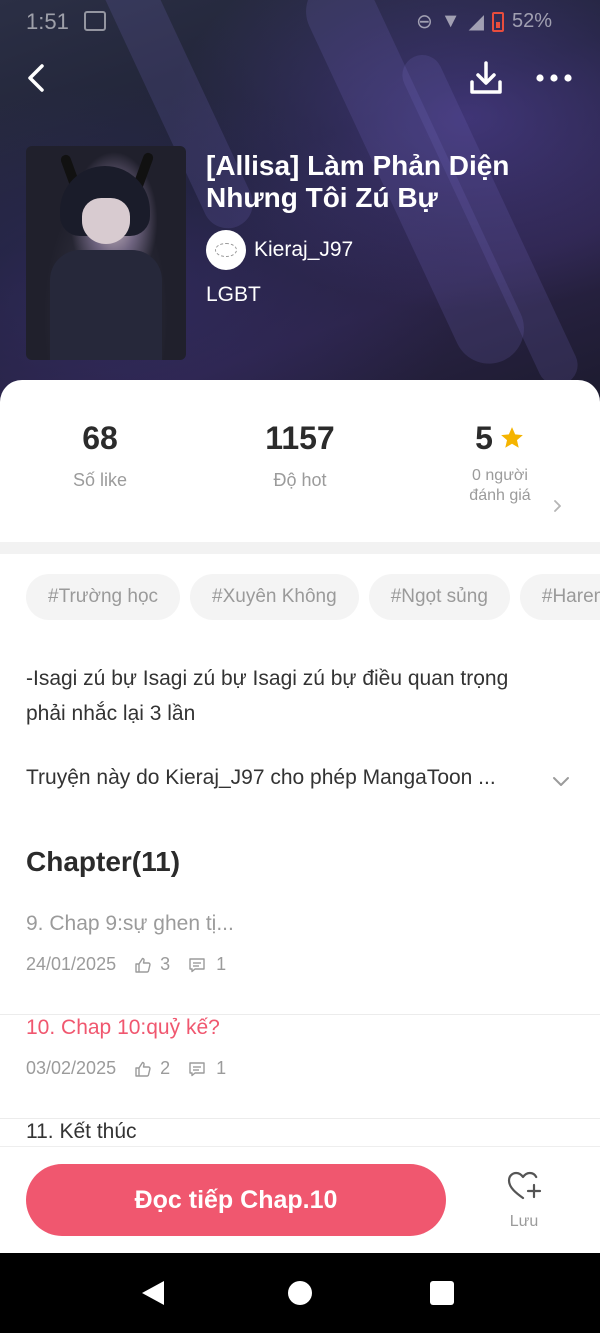  I want to click on battery-icon, so click(497, 21).